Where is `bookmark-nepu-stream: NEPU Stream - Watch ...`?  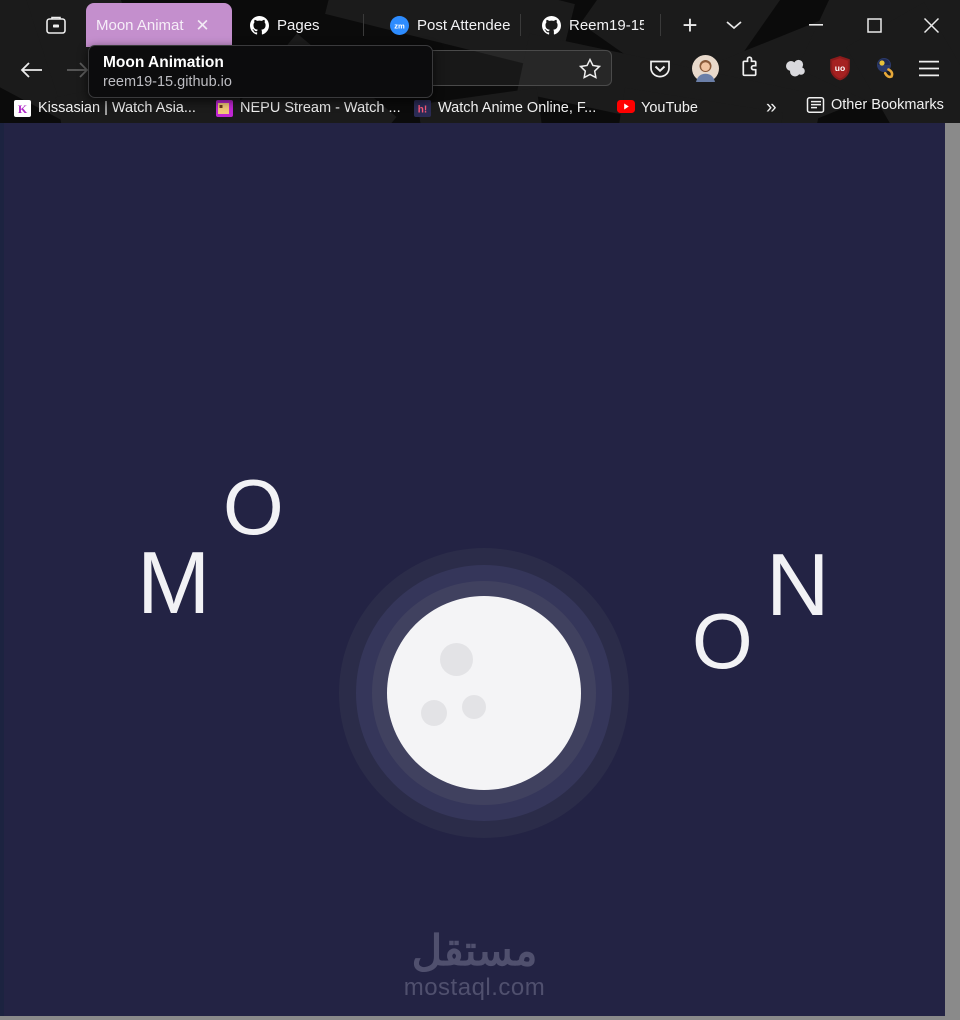
bookmark-nepu-stream: NEPU Stream - Watch ... is located at coordinates (308, 108).